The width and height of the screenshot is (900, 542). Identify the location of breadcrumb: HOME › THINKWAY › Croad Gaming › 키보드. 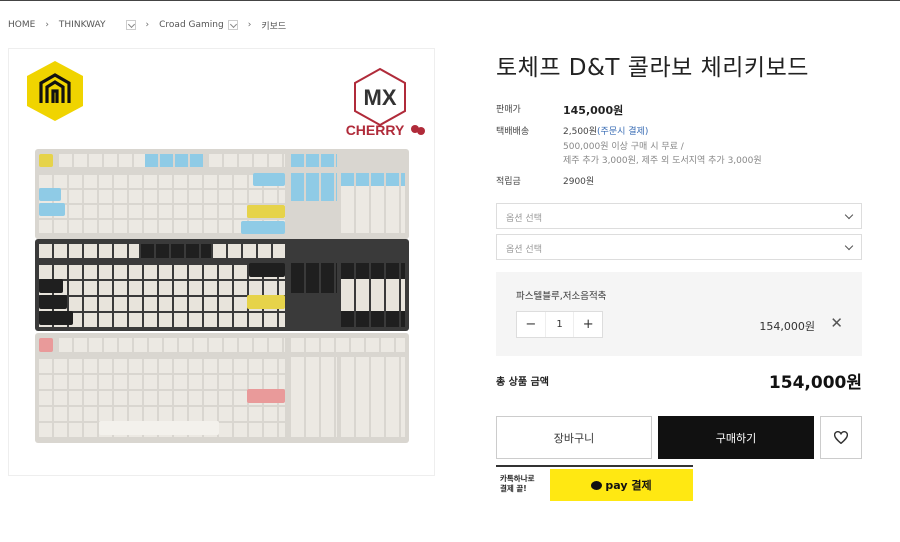
(147, 25).